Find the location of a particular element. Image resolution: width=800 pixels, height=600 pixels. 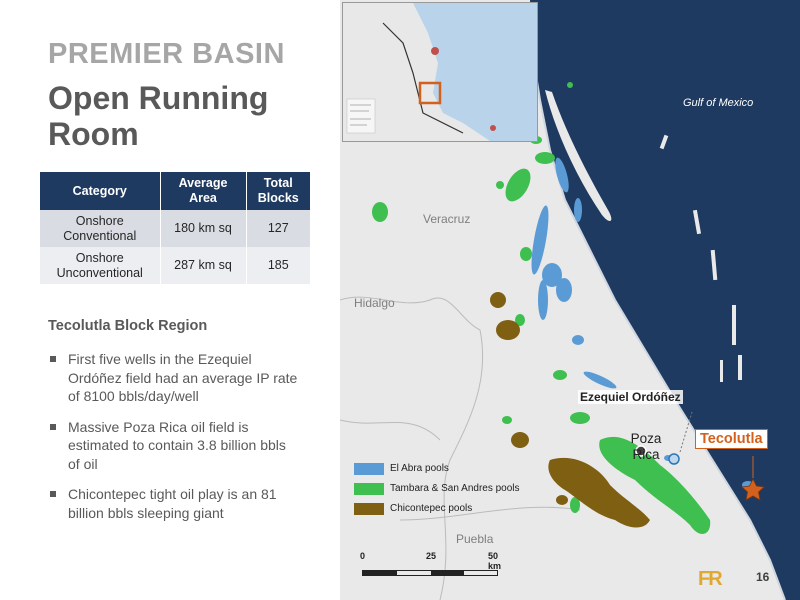

poza-rica-label: Poza Rica is located at coordinates (646, 446).